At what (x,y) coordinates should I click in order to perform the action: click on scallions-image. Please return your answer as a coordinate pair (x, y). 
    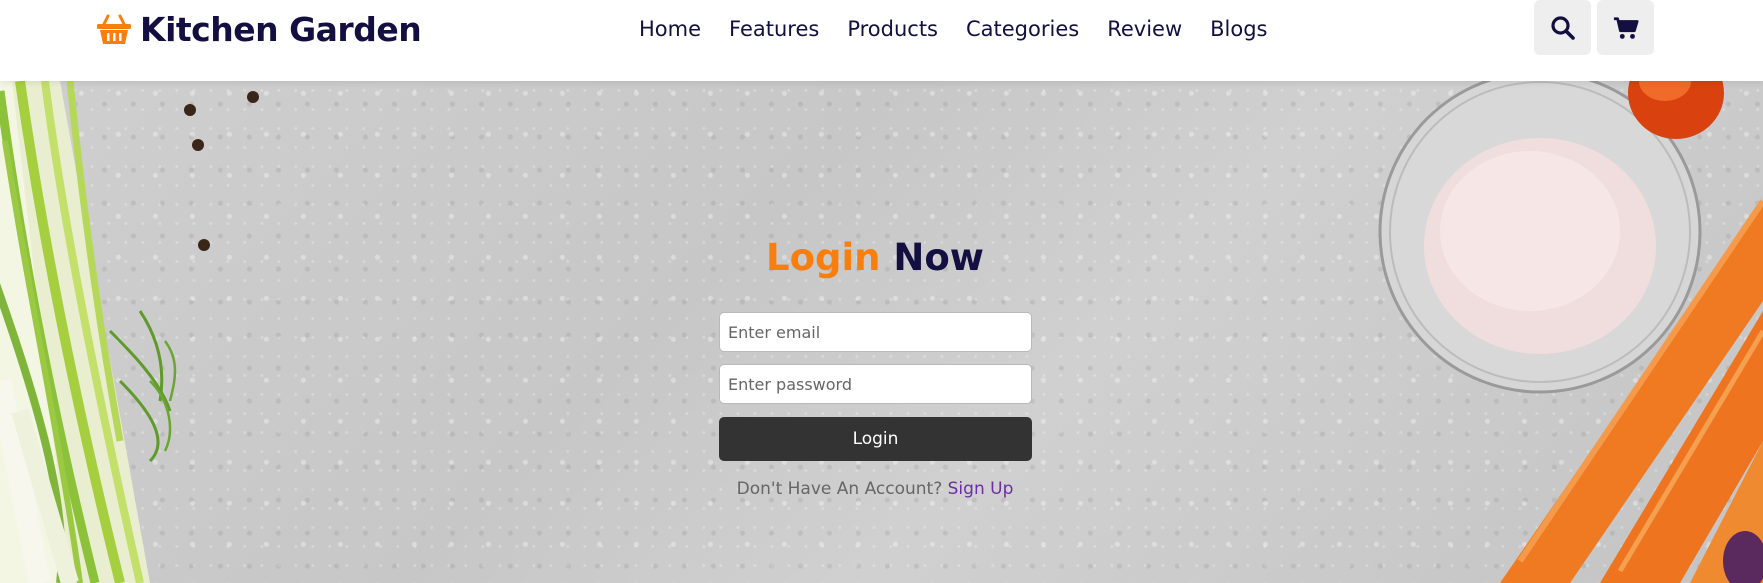
    Looking at the image, I should click on (88, 332).